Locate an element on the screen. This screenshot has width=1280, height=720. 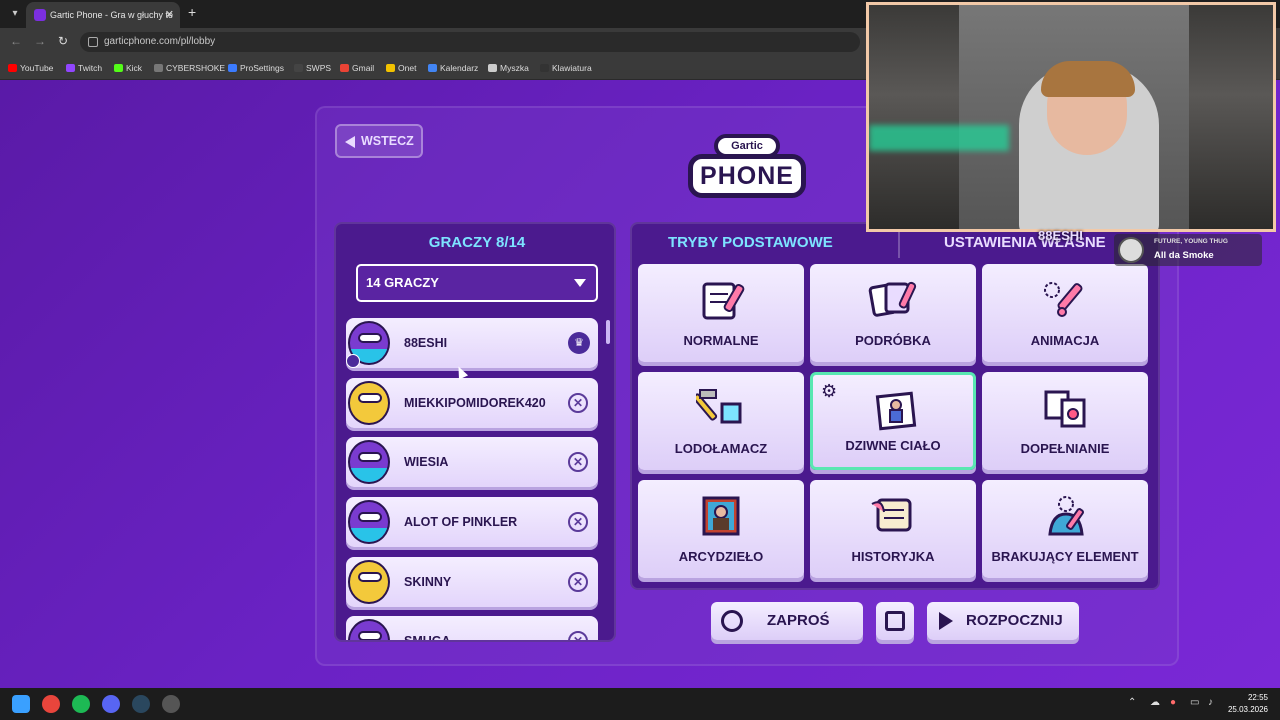
player-row: MIEKKIPOMIDOREK420 ✕ is located at coordinates (472, 402).